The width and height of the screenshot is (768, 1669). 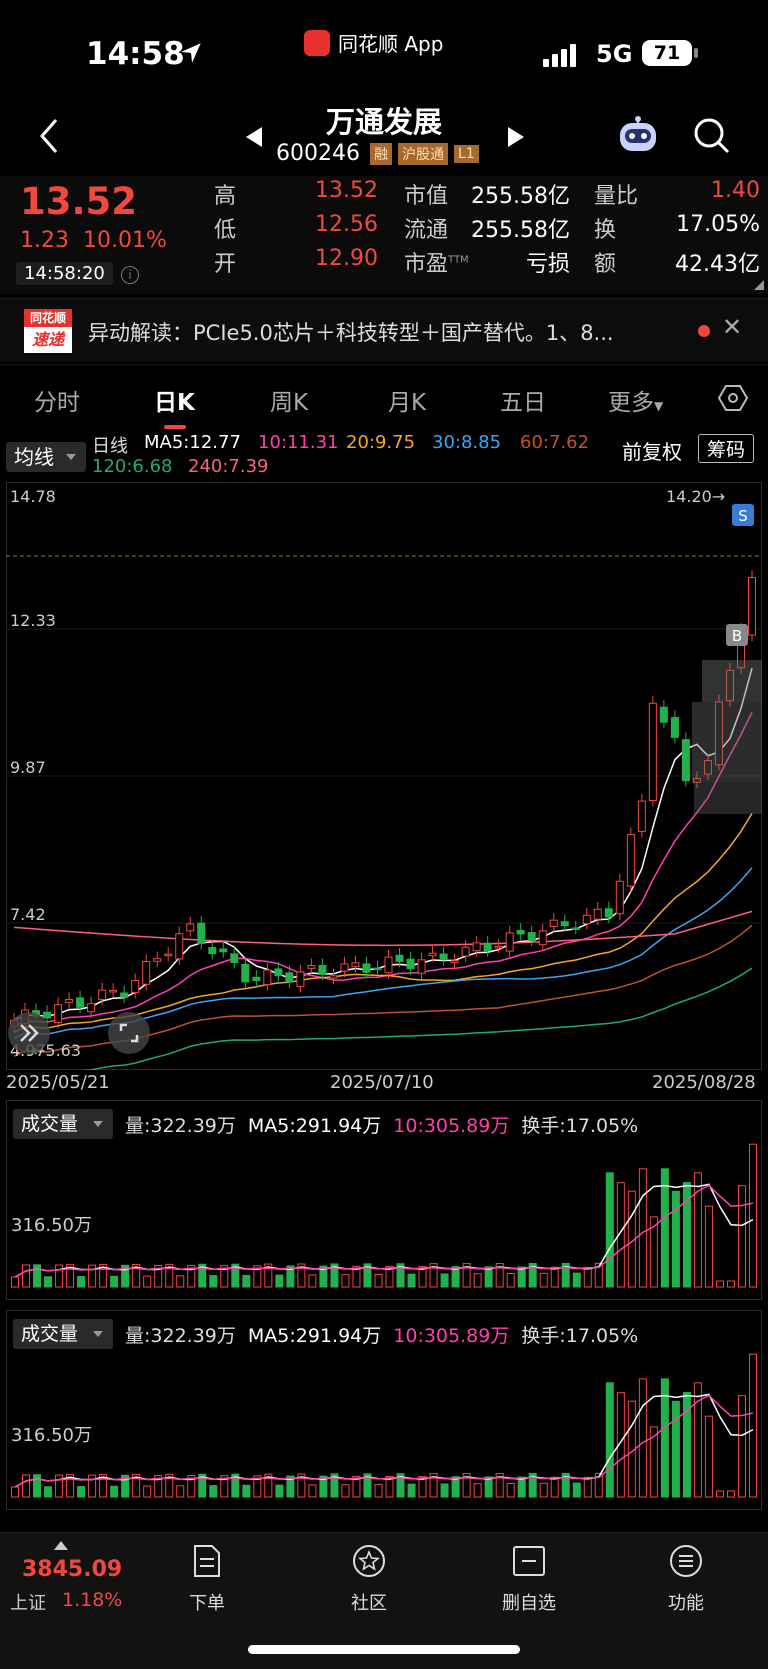 I want to click on adjust-mode-button: 前复权, so click(x=652, y=450).